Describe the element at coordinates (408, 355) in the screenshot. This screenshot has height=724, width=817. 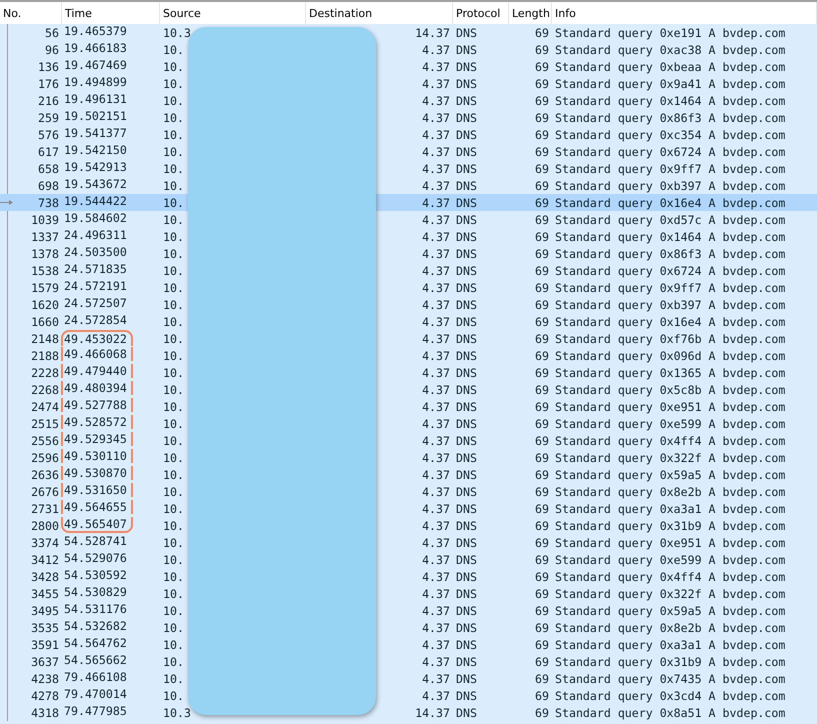
I see `packet-row: 2188 49.466068 10. 4.37 DNS 69 Standard query 0x096d A bvdep.com` at that location.